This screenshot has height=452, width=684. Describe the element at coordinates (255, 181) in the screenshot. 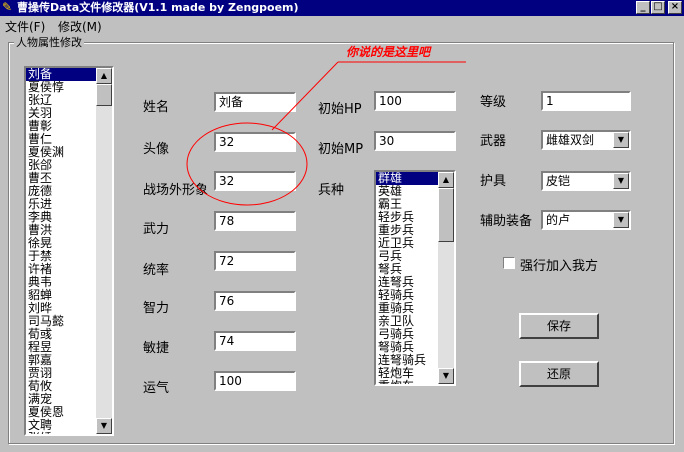

I see `field-image-input: 32` at that location.